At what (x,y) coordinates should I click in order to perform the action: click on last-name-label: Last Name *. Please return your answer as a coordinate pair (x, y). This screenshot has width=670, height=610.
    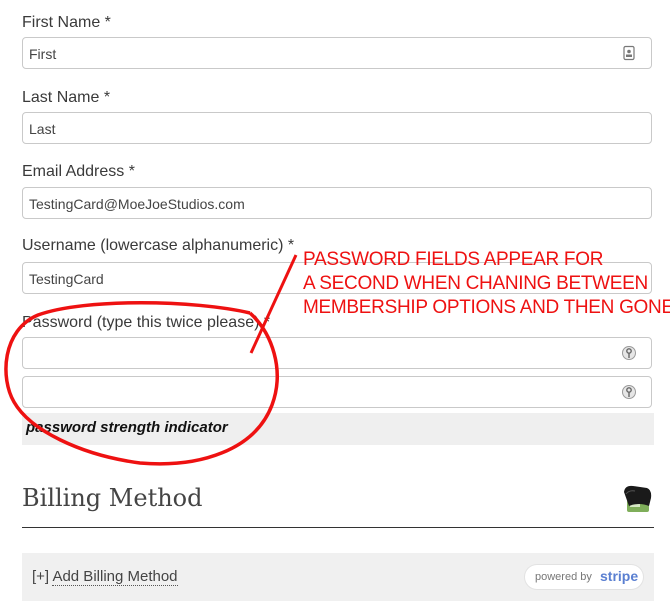
    Looking at the image, I should click on (66, 97).